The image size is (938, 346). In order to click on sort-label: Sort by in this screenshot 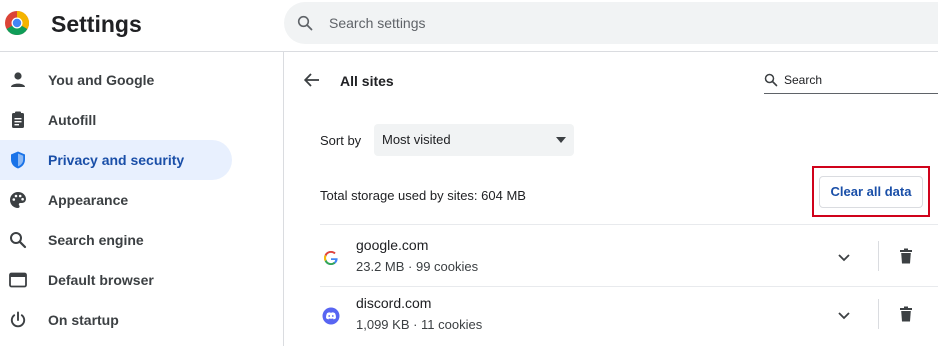, I will do `click(341, 140)`.